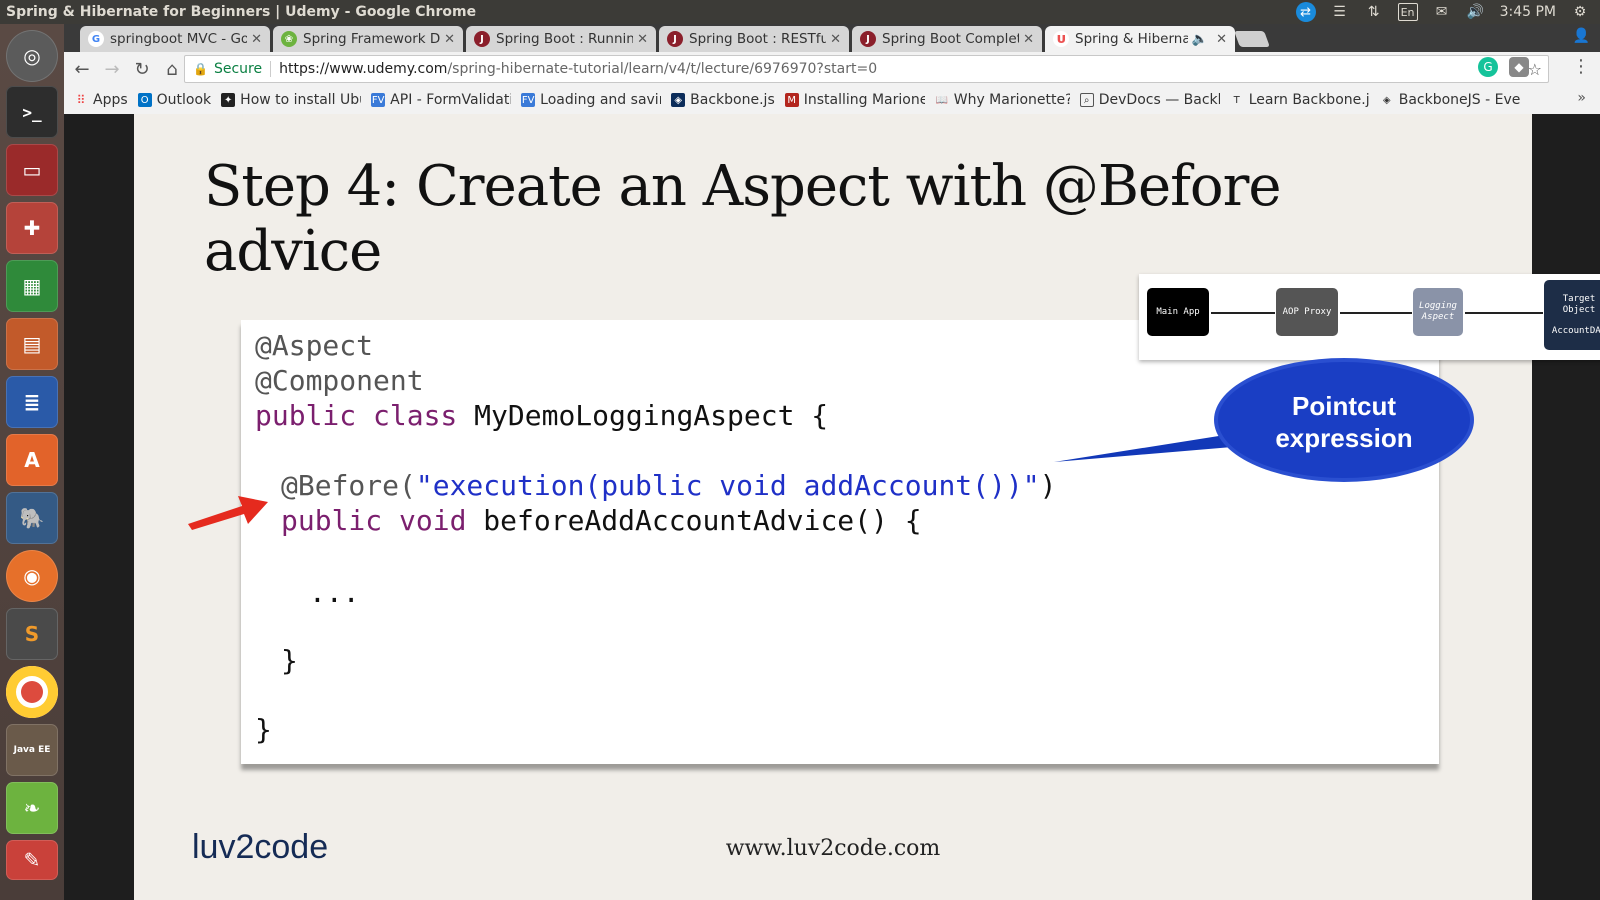  What do you see at coordinates (1011, 100) in the screenshot?
I see `bookmark-label: Why Marionette?` at bounding box center [1011, 100].